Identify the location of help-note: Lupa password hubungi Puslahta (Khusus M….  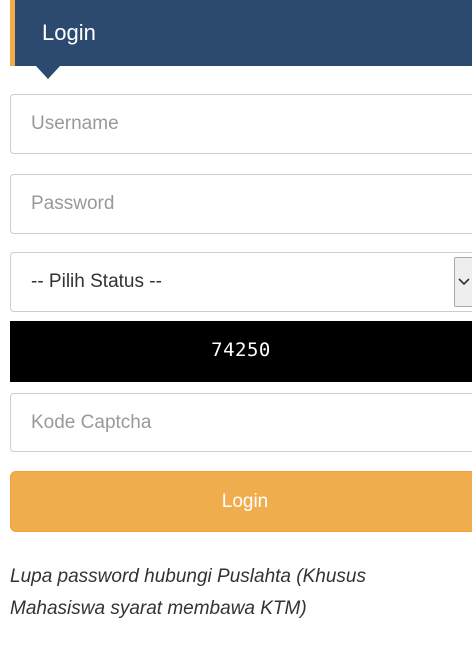
(188, 592).